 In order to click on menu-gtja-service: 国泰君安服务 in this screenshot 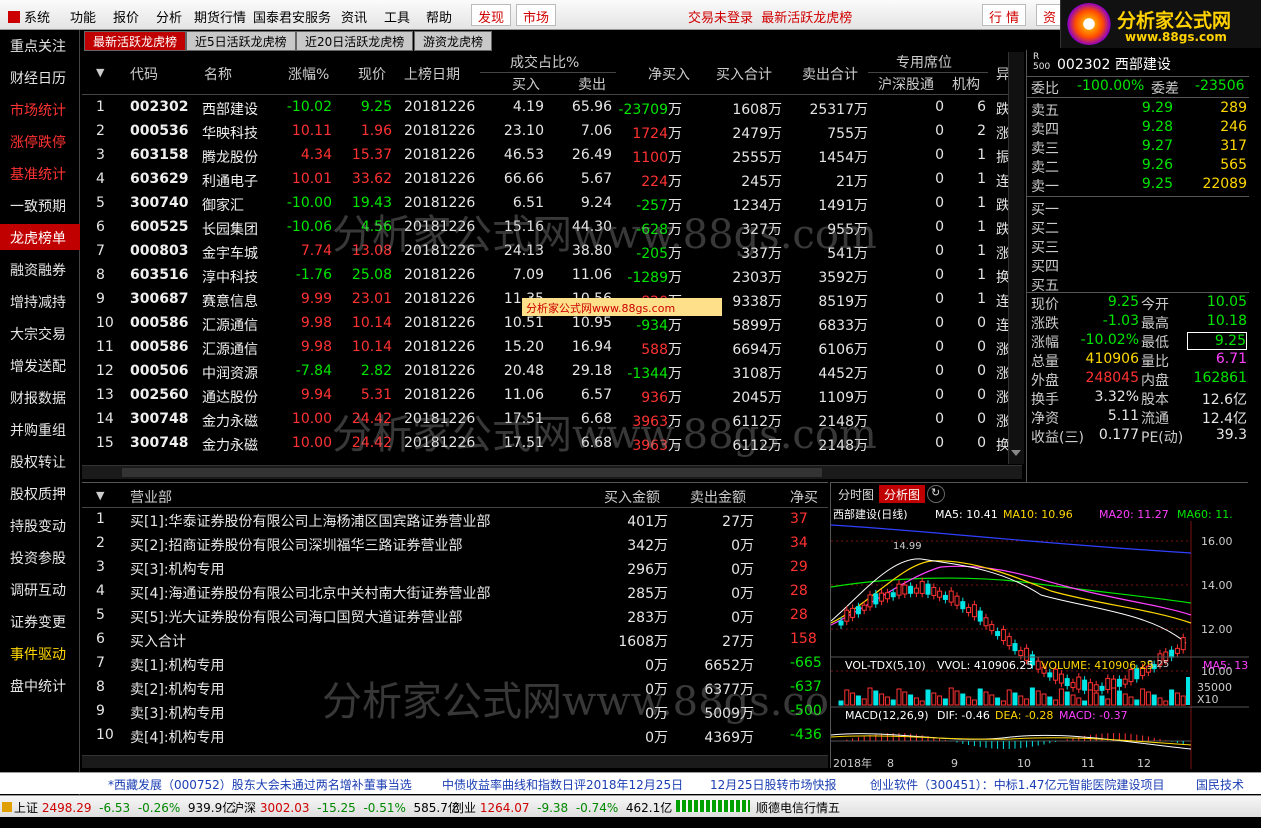, I will do `click(292, 16)`.